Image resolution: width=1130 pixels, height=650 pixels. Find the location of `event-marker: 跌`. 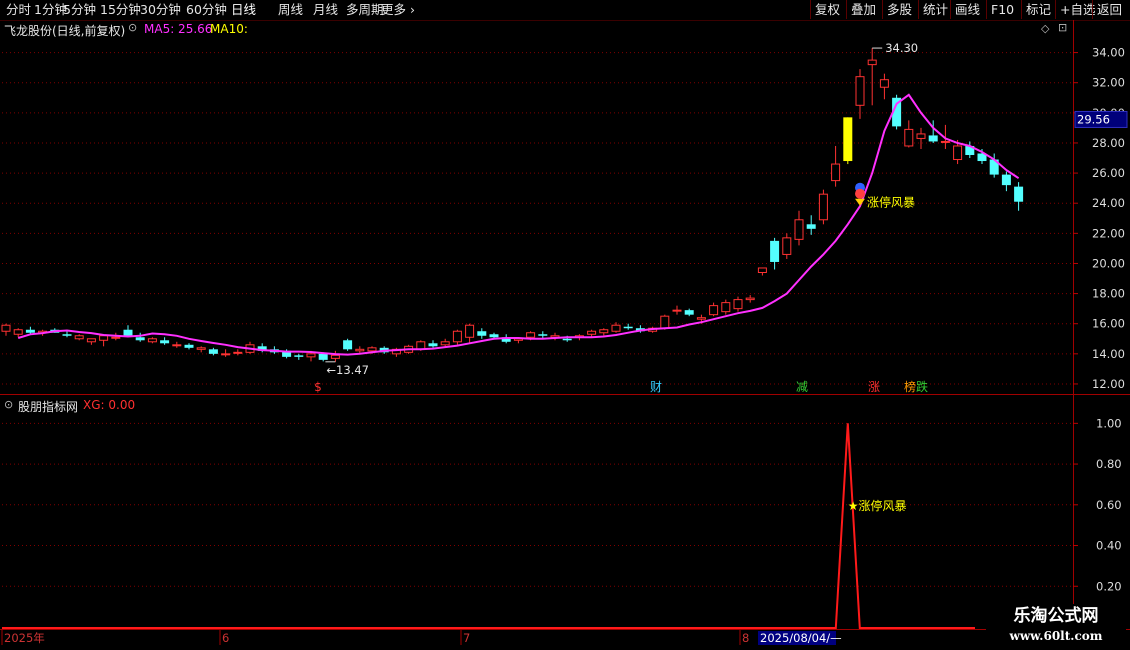

event-marker: 跌 is located at coordinates (922, 386).